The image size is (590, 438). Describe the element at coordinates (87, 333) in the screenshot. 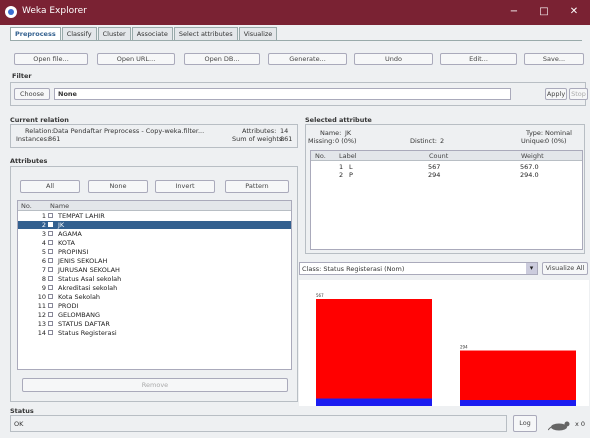

I see `row-name: Status Registerasi` at that location.